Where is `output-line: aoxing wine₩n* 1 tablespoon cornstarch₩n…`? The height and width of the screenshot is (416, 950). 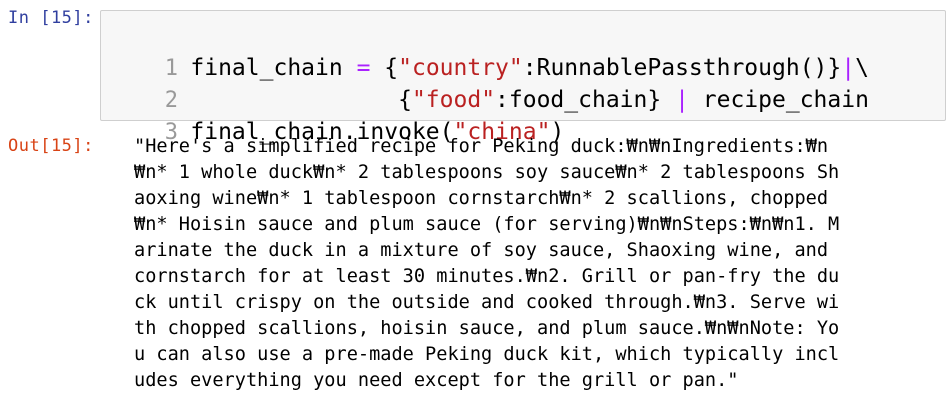 output-line: aoxing wine₩n* 1 tablespoon cornstarch₩n… is located at coordinates (481, 198).